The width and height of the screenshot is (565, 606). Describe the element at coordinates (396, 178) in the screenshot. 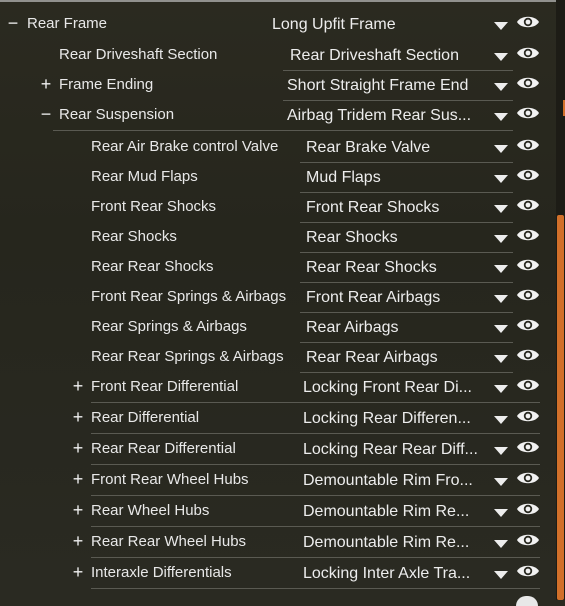

I see `part-selection-dropdown: Mud Flaps` at that location.